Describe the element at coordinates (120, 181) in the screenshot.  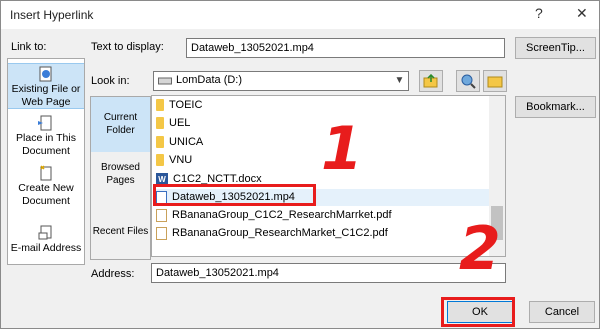
I see `nav-browsed-pages: Browsed Pages` at that location.